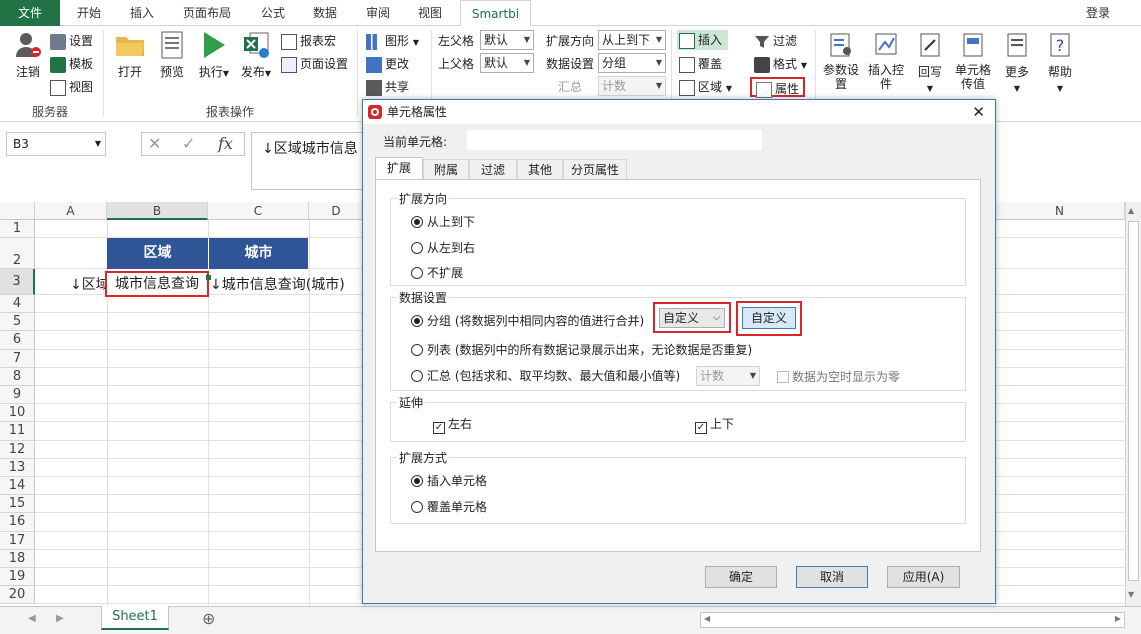  What do you see at coordinates (741, 577) in the screenshot?
I see `ok-button: 确定` at bounding box center [741, 577].